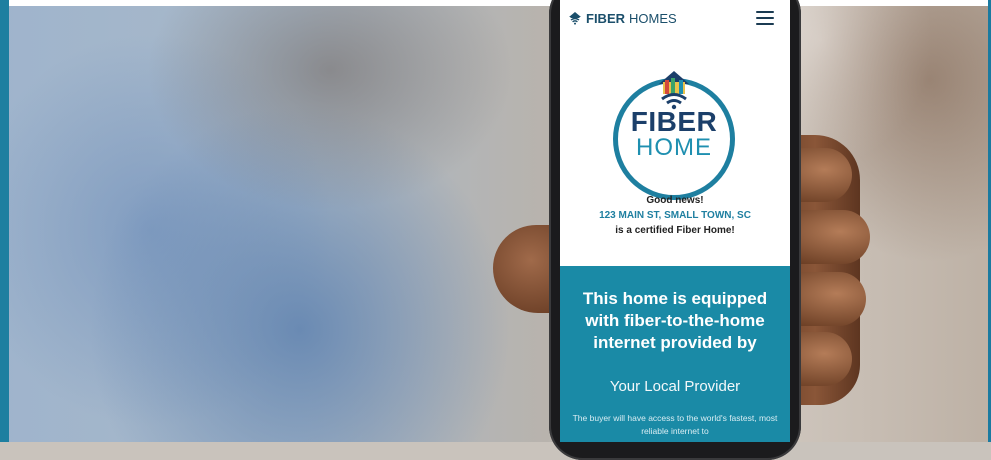 The image size is (991, 460). Describe the element at coordinates (4, 221) in the screenshot. I see `left-accent-stripe` at that location.